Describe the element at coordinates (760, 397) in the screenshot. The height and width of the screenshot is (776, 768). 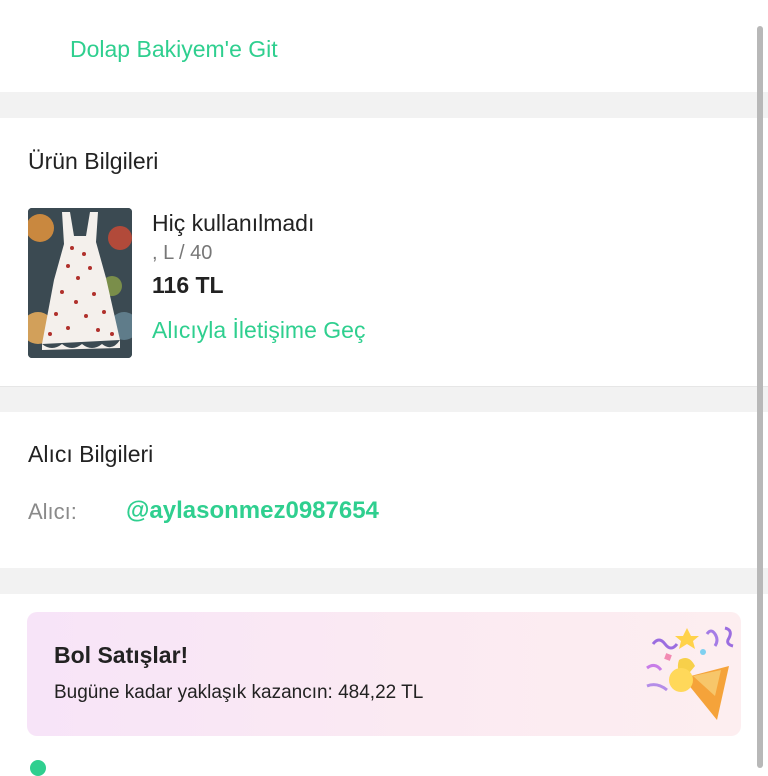
I see `scrollbar` at that location.